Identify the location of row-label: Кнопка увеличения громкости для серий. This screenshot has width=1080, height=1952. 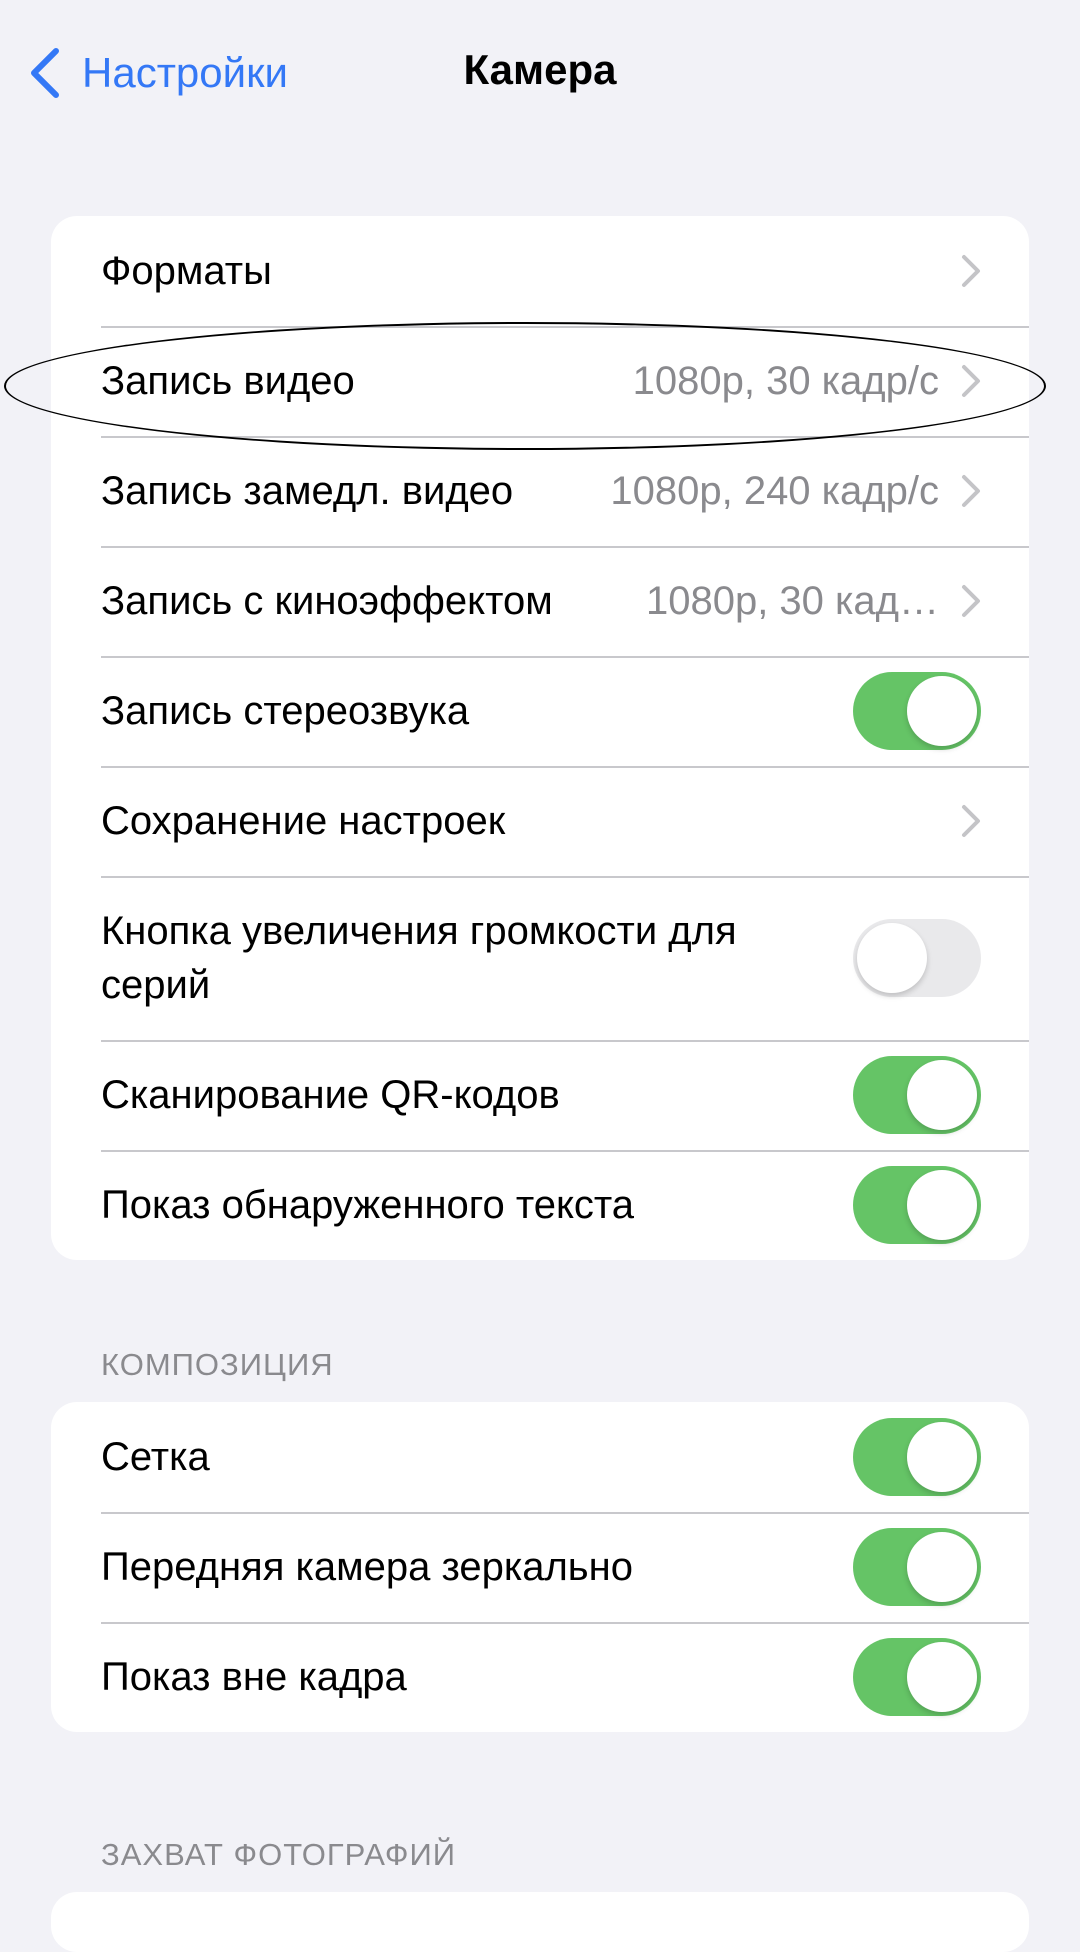
(419, 958).